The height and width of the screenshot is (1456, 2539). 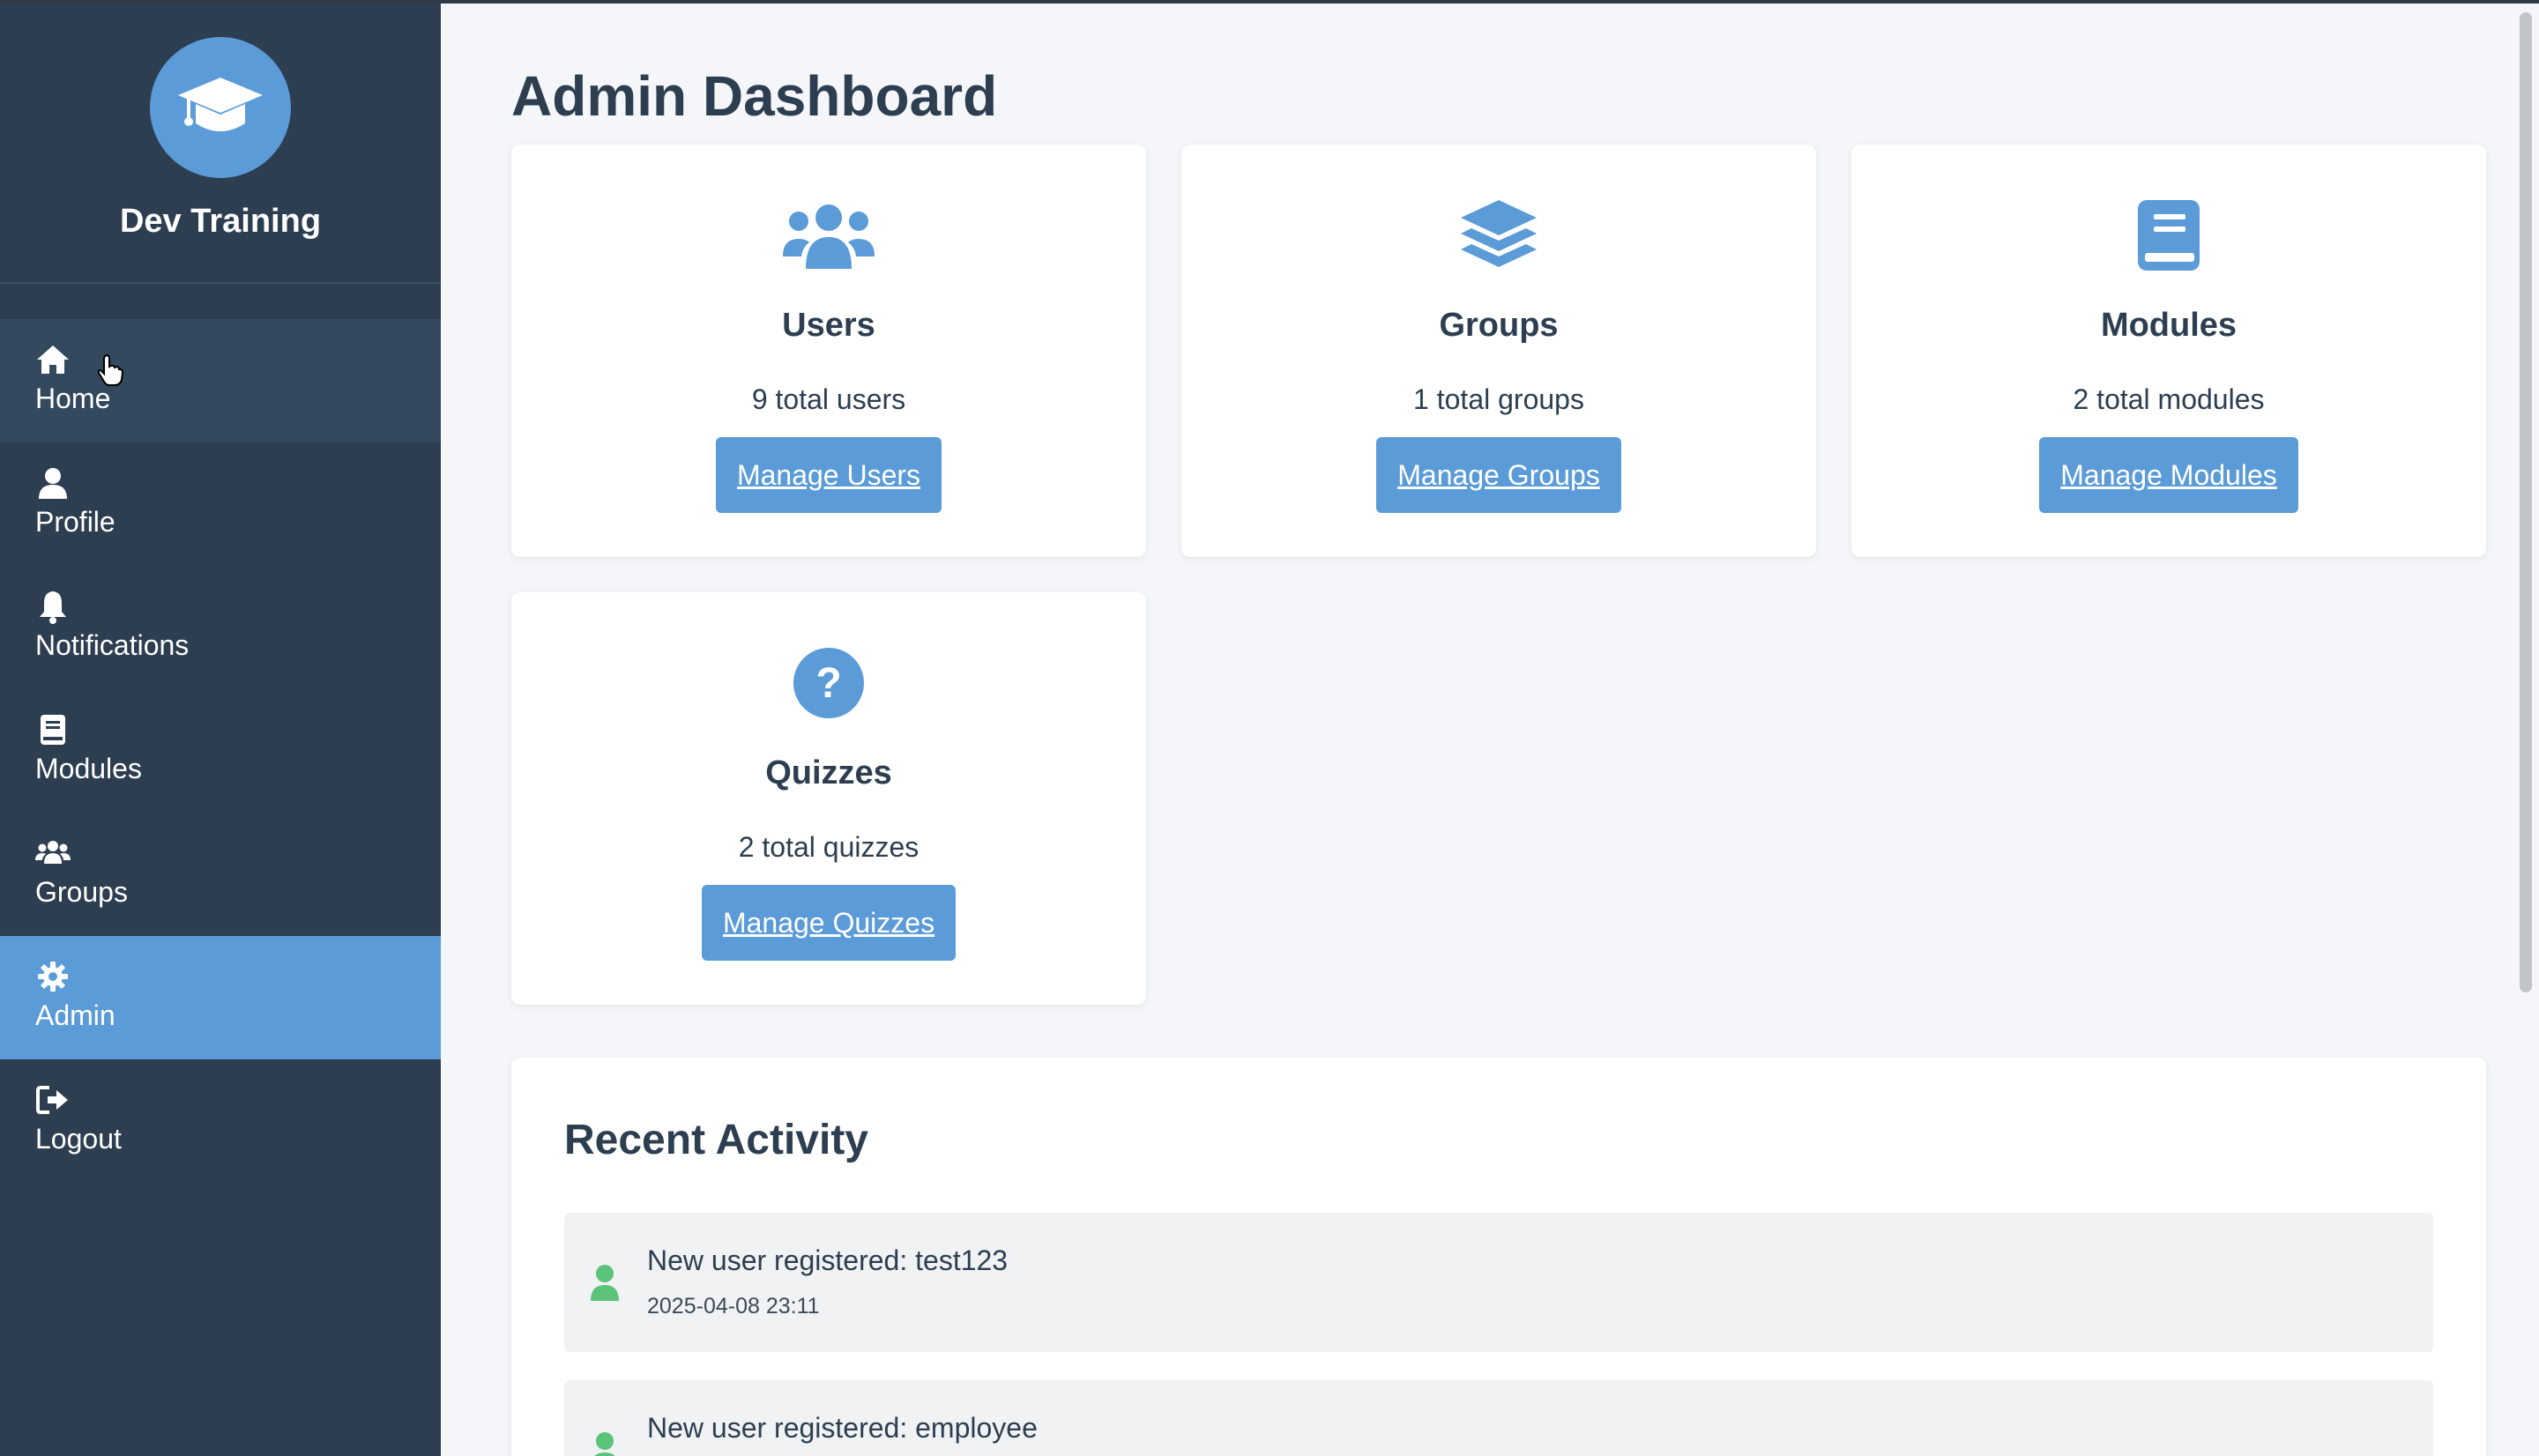 What do you see at coordinates (220, 380) in the screenshot?
I see `sidebar-item-home: Home` at bounding box center [220, 380].